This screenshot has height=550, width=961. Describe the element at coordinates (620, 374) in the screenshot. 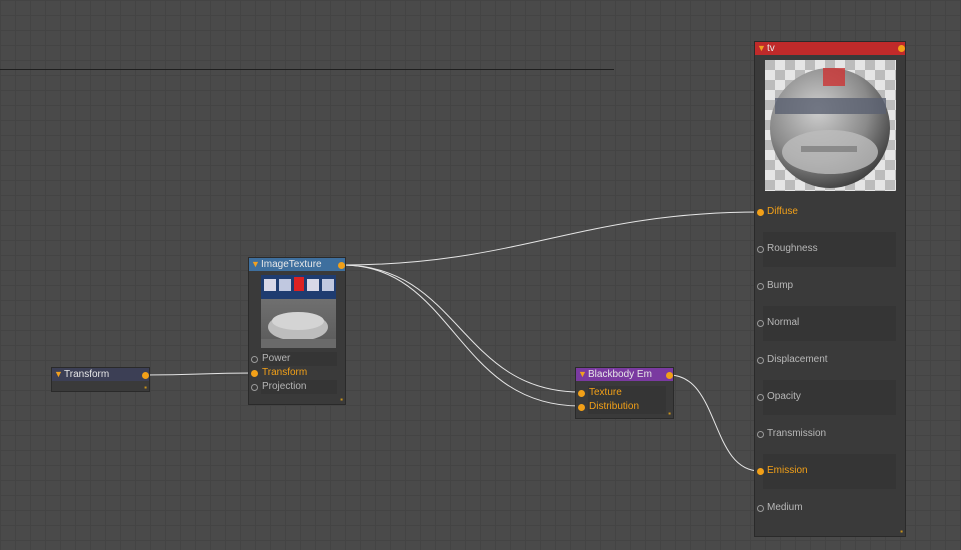

I see `node-title: Blackbody Em` at that location.